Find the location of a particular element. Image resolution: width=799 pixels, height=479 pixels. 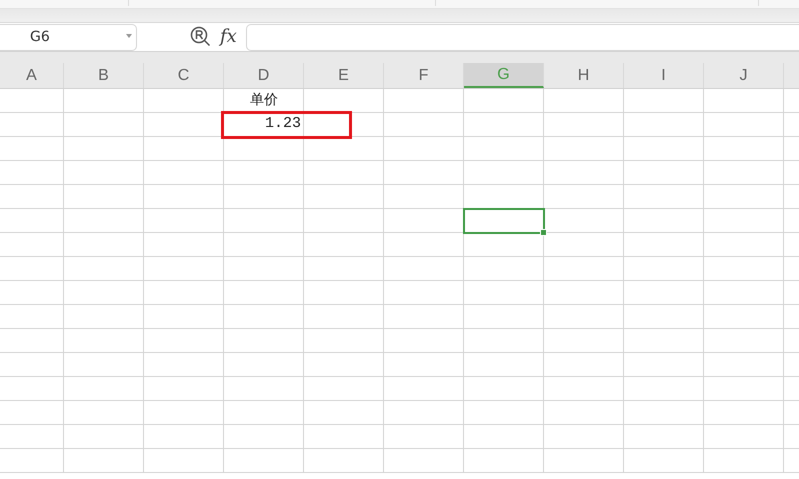

formula-field is located at coordinates (522, 37).